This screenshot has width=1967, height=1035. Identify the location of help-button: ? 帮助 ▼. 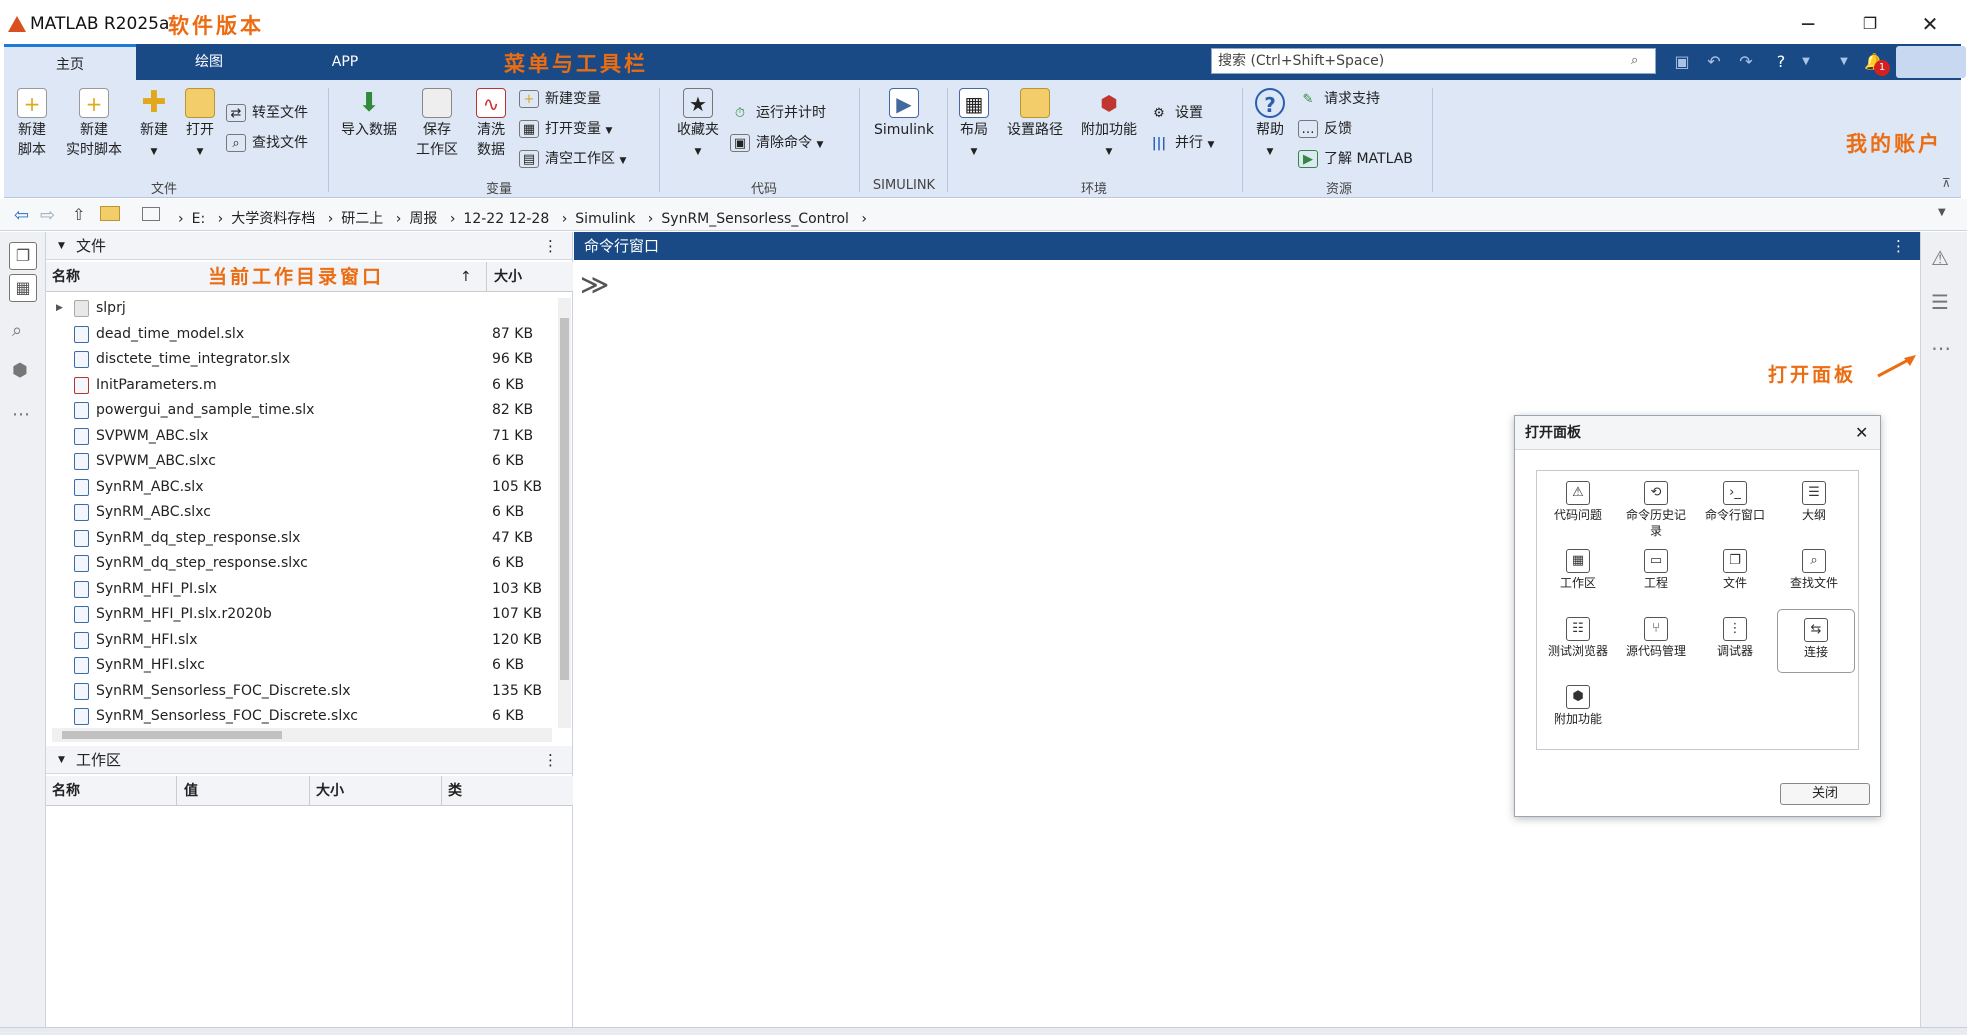
(1270, 125).